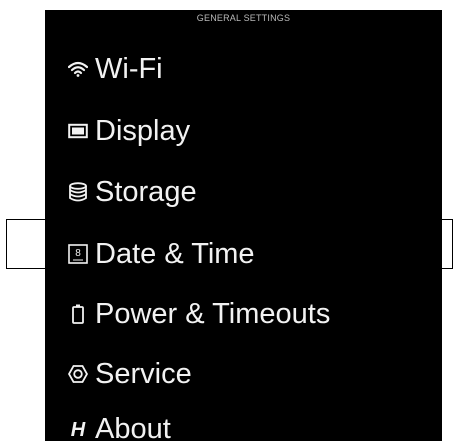  Describe the element at coordinates (78, 374) in the screenshot. I see `service-icon` at that location.